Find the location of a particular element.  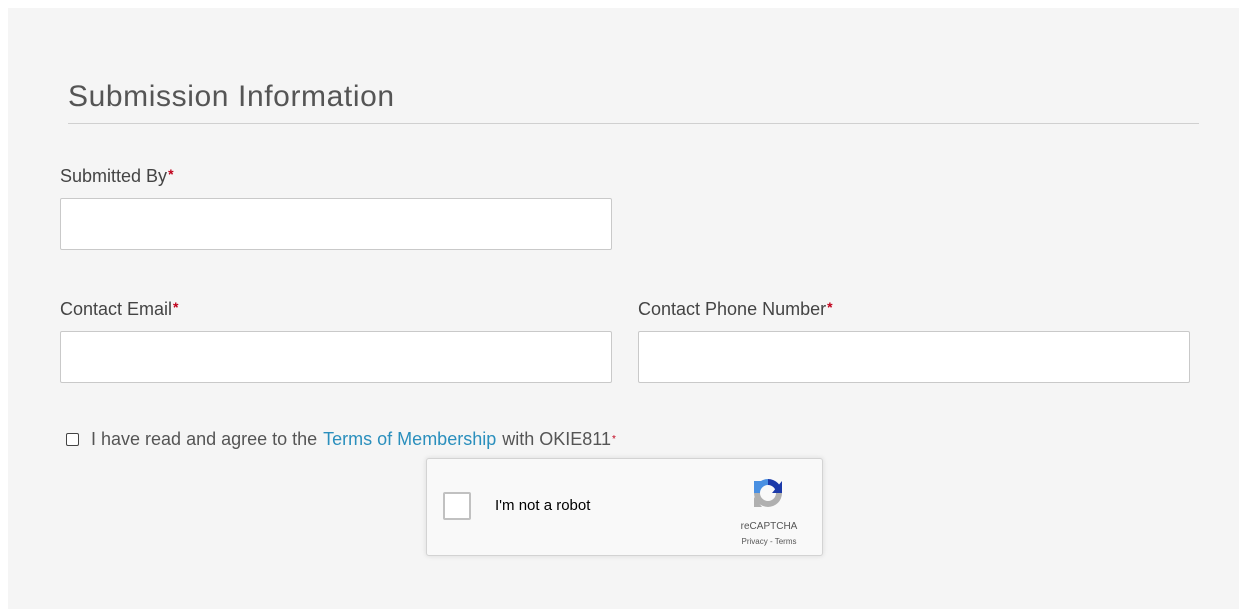

contact-phone-label-text: Contact Phone Number is located at coordinates (732, 309).